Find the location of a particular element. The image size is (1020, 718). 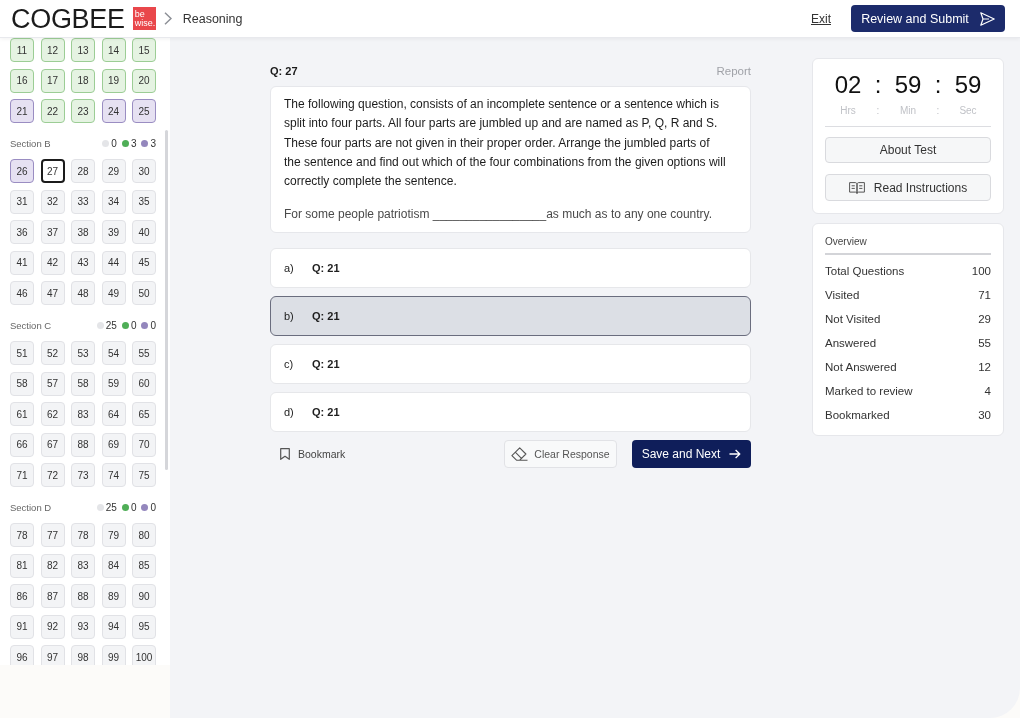

answer-option: c) Q: 21 is located at coordinates (510, 364).